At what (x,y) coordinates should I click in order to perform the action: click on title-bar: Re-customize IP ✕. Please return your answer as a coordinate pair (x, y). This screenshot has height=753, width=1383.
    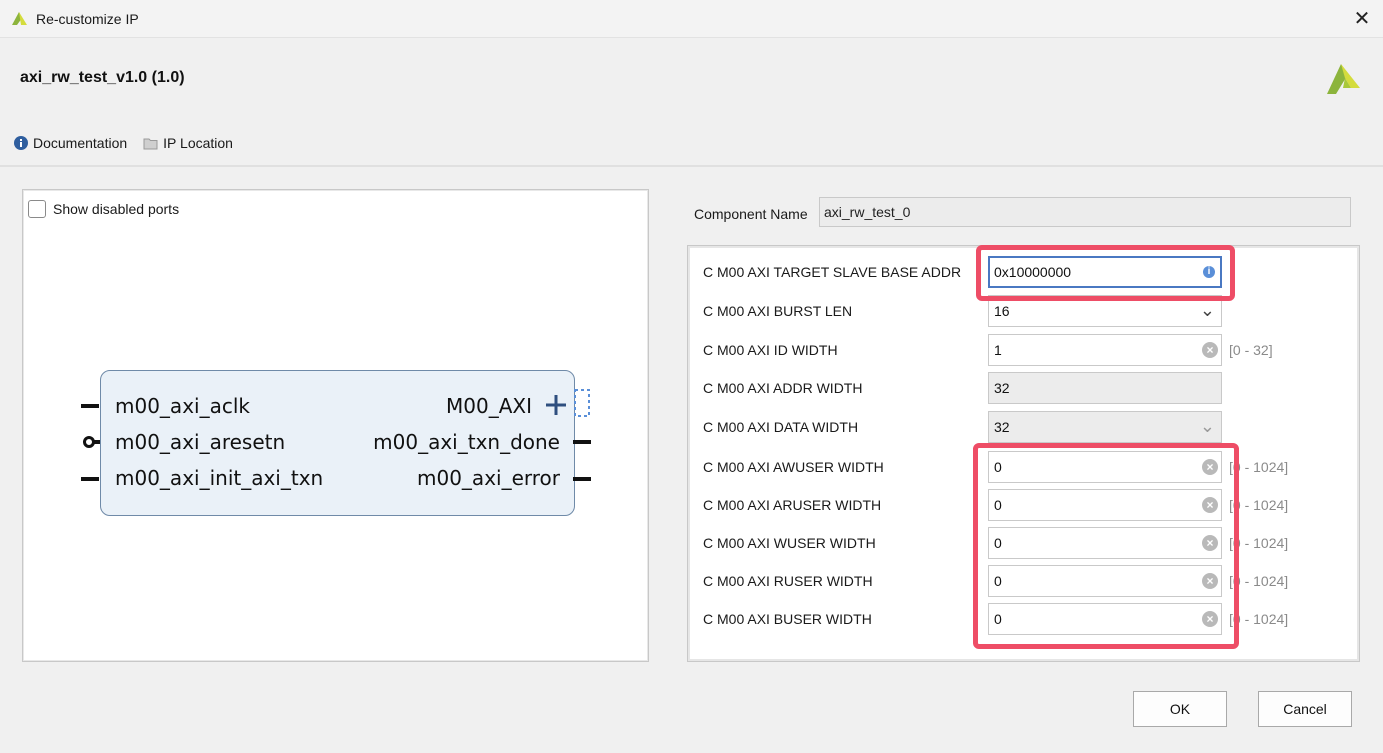
    Looking at the image, I should click on (691, 19).